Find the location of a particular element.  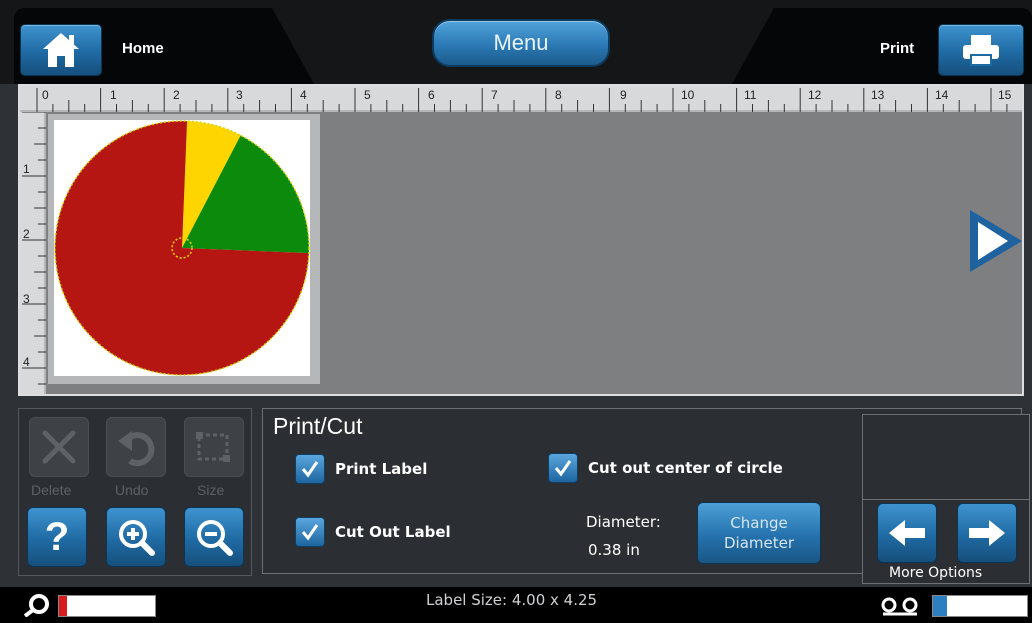

more-options-label: More Options is located at coordinates (936, 573).